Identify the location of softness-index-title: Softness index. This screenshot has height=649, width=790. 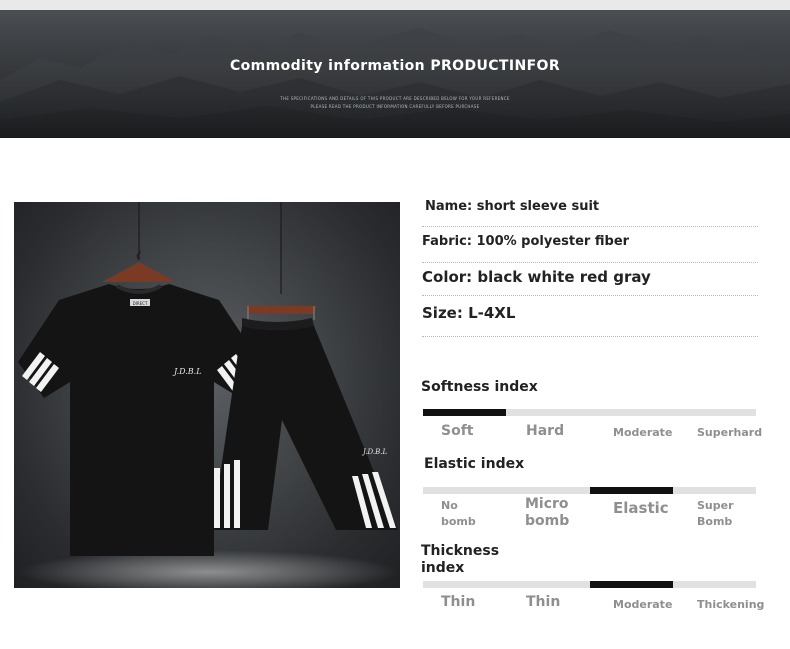
(479, 387).